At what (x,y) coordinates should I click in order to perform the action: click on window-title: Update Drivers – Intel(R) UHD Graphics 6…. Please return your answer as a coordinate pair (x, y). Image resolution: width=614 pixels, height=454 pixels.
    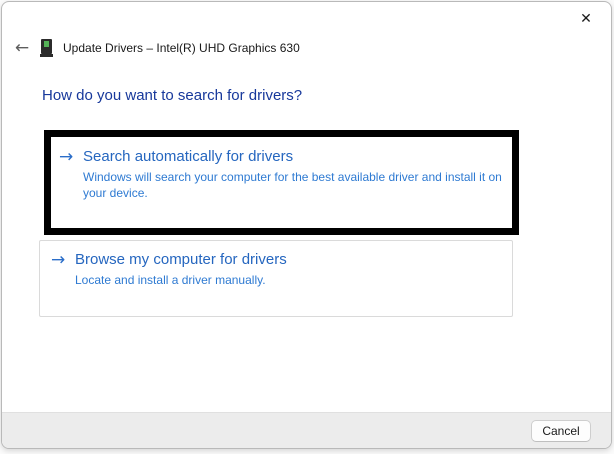
    Looking at the image, I should click on (181, 48).